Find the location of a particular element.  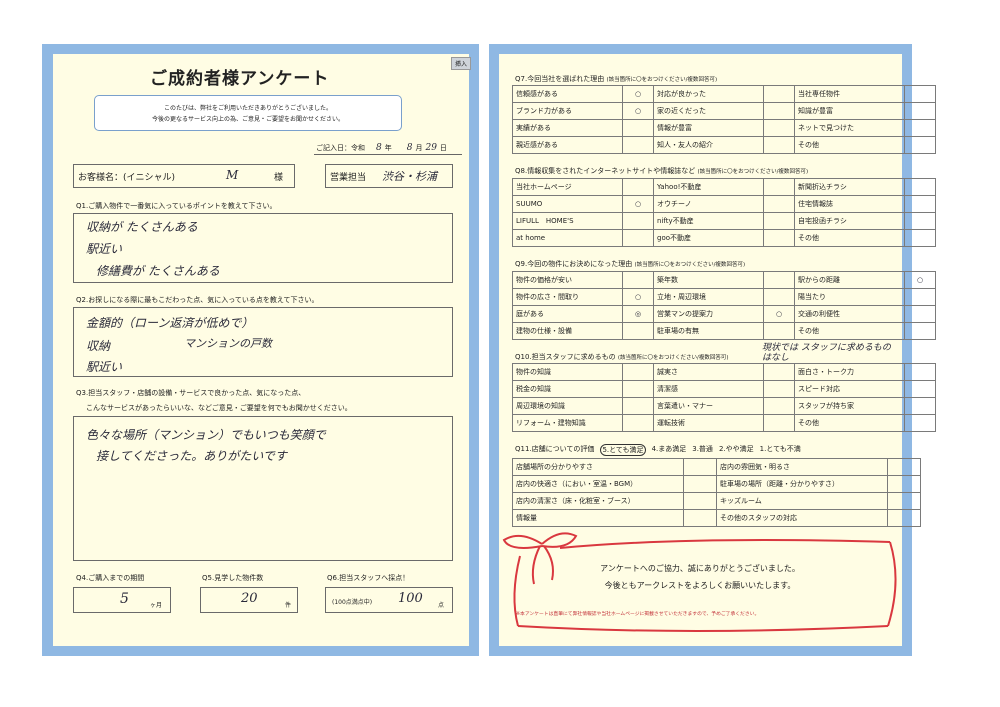

customer-initial: M is located at coordinates (232, 175).